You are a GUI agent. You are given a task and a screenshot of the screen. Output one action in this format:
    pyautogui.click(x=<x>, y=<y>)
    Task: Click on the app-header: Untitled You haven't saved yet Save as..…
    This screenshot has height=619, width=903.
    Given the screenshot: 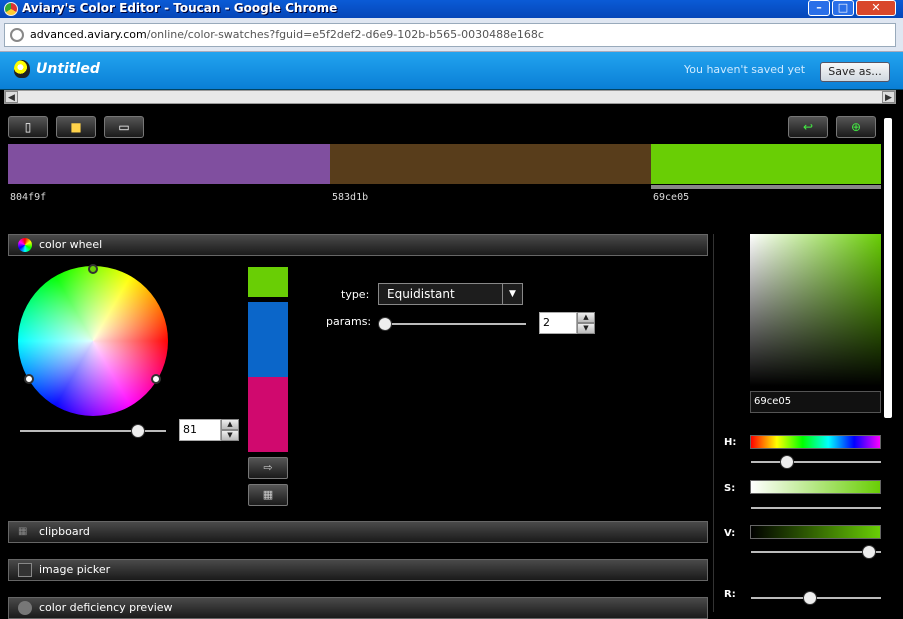 What is the action you would take?
    pyautogui.click(x=451, y=71)
    